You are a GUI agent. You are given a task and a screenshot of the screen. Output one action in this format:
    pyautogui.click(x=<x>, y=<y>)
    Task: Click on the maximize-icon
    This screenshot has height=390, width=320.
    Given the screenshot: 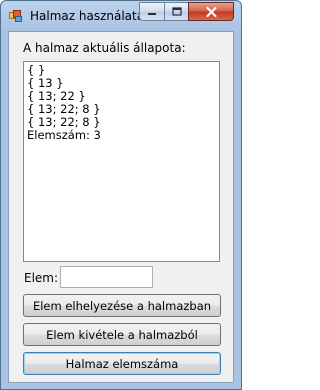 What is the action you would take?
    pyautogui.click(x=176, y=11)
    